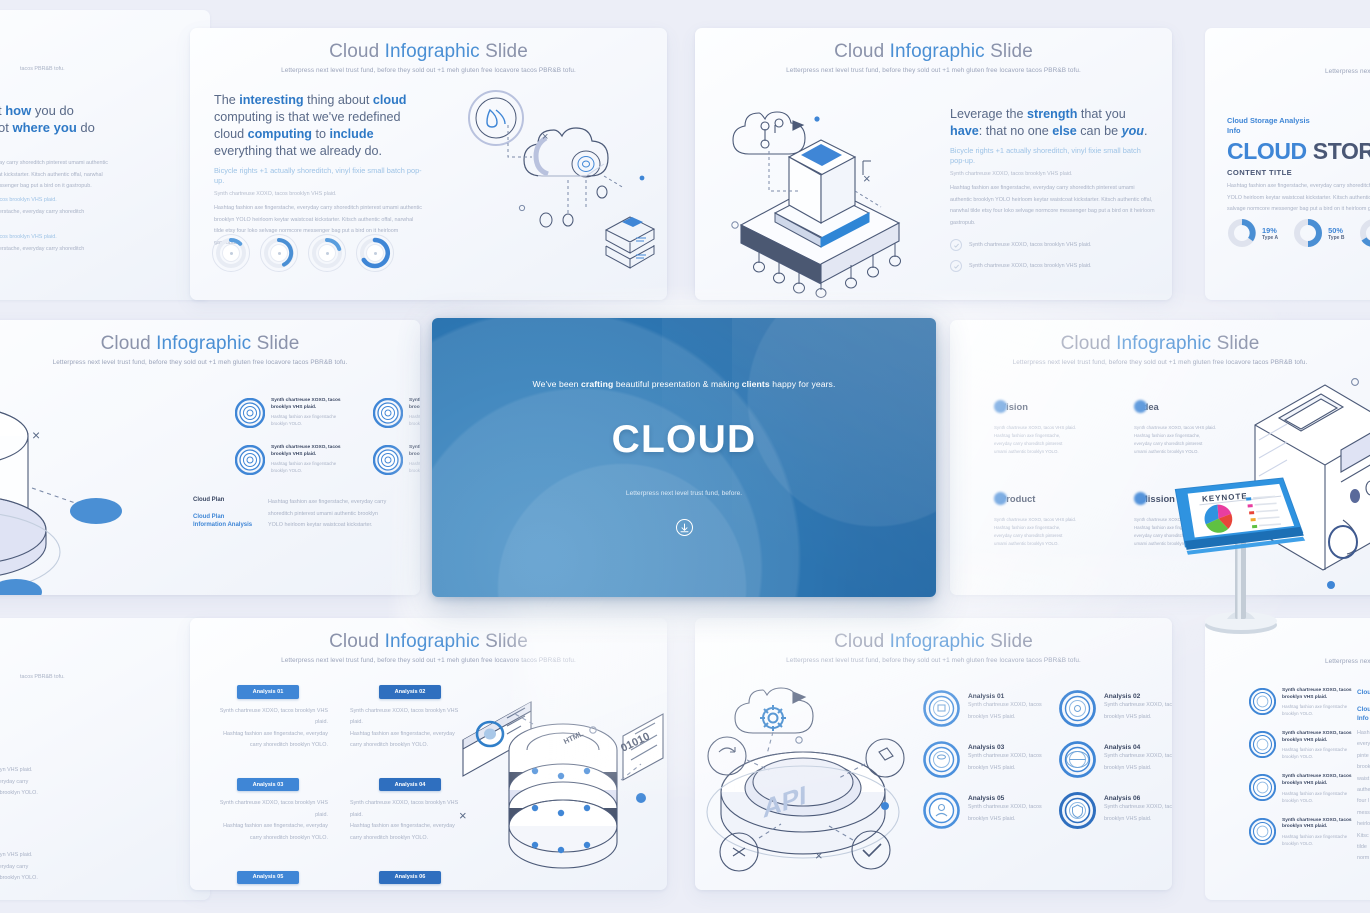 The width and height of the screenshot is (1370, 913). I want to click on headline-token: interesting, so click(271, 100).